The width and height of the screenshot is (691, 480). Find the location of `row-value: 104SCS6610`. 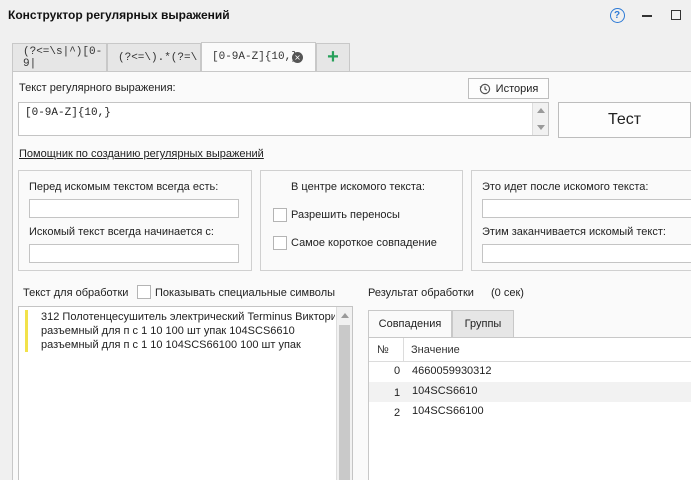

row-value: 104SCS6610 is located at coordinates (445, 391).